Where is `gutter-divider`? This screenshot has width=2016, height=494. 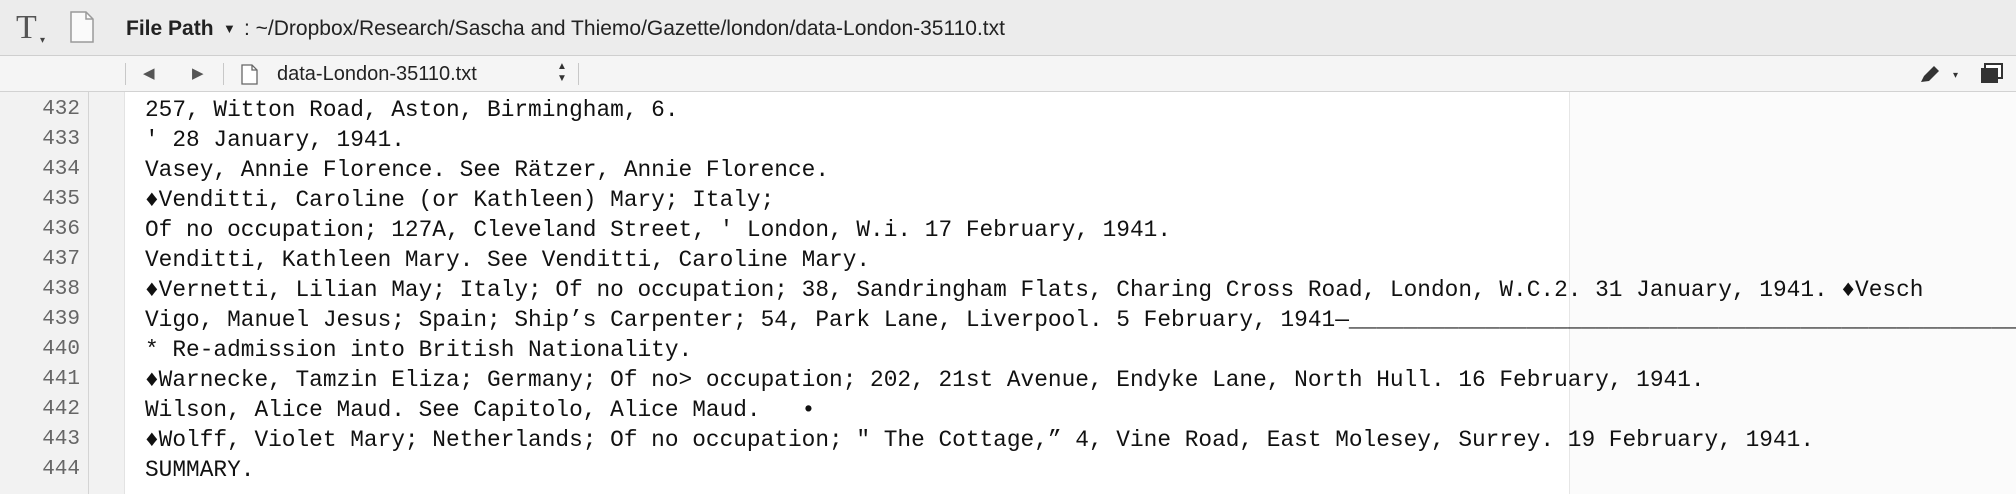 gutter-divider is located at coordinates (88, 293).